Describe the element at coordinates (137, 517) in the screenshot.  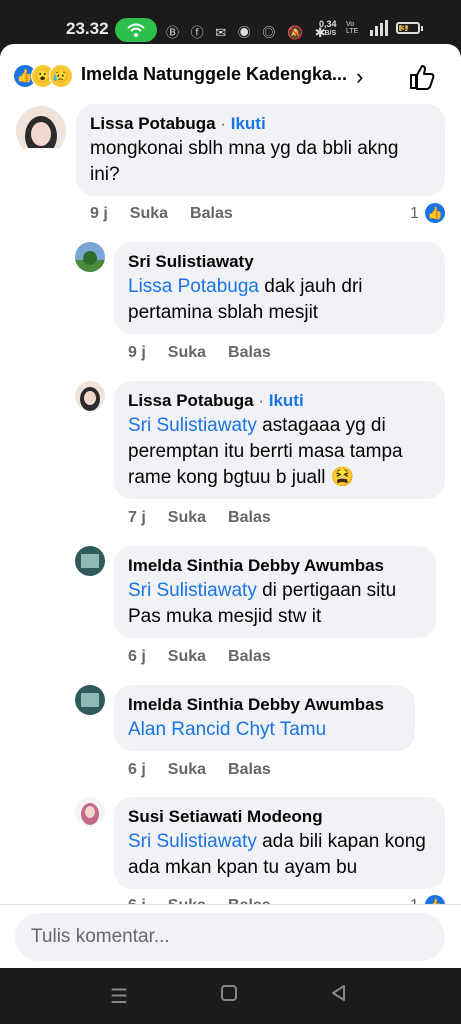
I see `comment-time: 7 j` at that location.